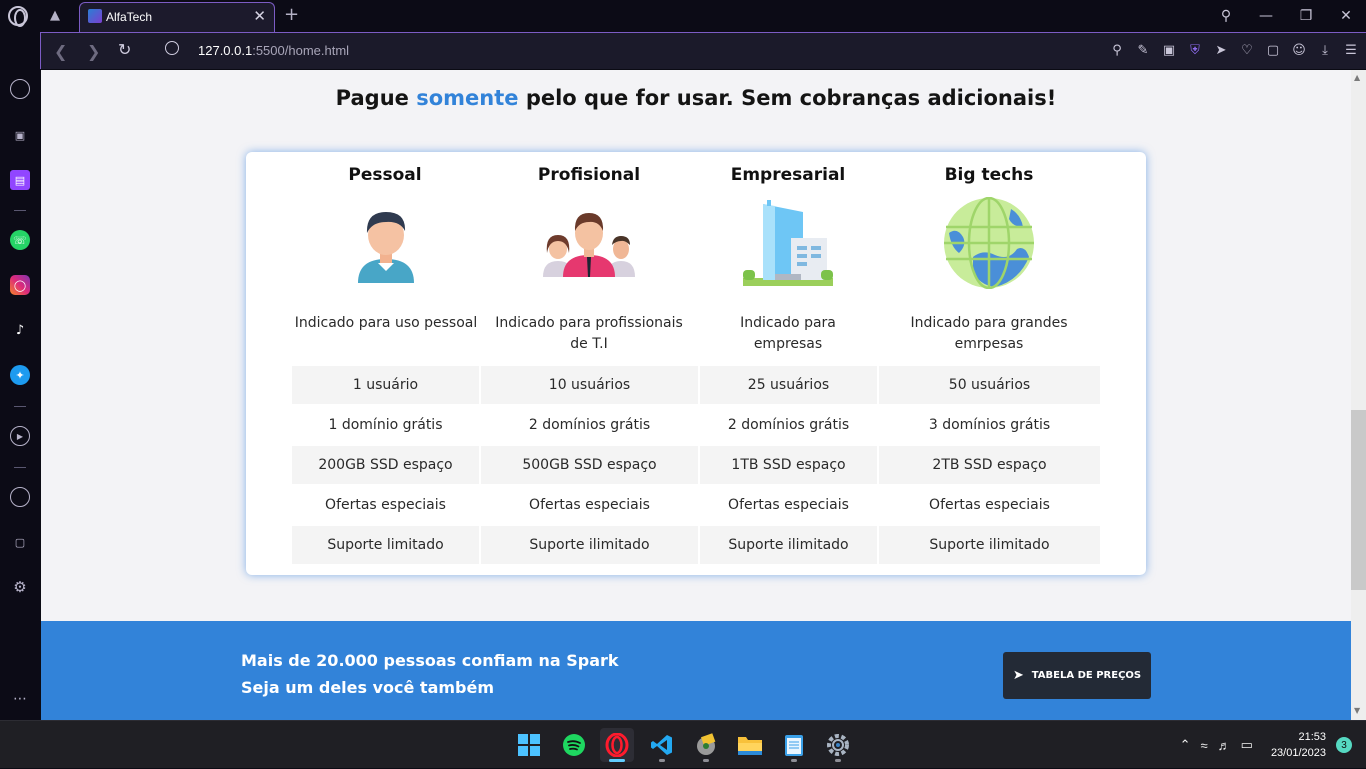  I want to click on scrollbar-thumb, so click(1358, 500).